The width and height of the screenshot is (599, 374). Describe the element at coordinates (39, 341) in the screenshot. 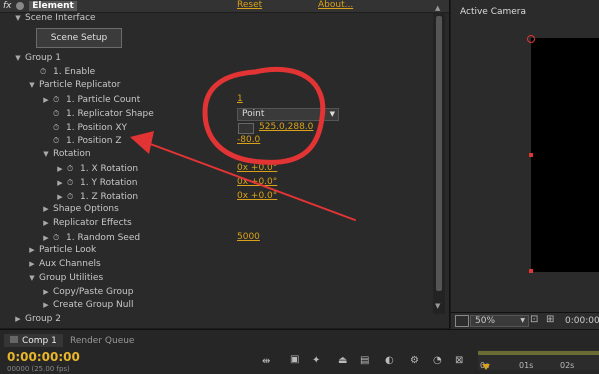

I see `tab-comp-label: Comp 1` at that location.